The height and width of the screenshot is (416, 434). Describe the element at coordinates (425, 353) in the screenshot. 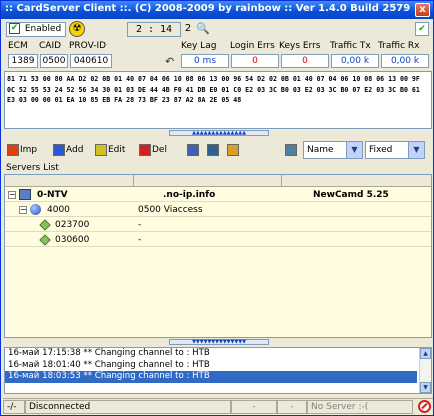

I see `scroll-up-icon: ▲` at that location.